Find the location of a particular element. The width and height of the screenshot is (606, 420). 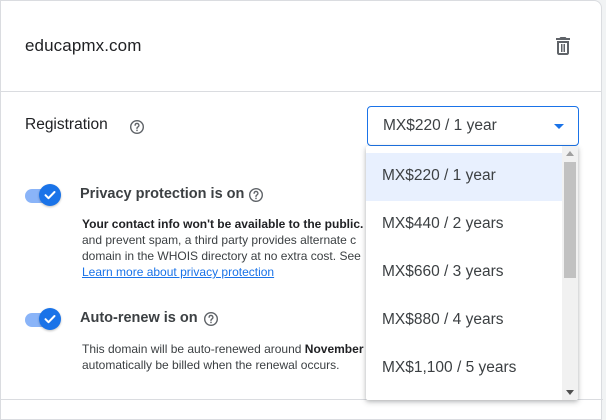

registration-period-select: MX$220 / 1 year is located at coordinates (473, 126).